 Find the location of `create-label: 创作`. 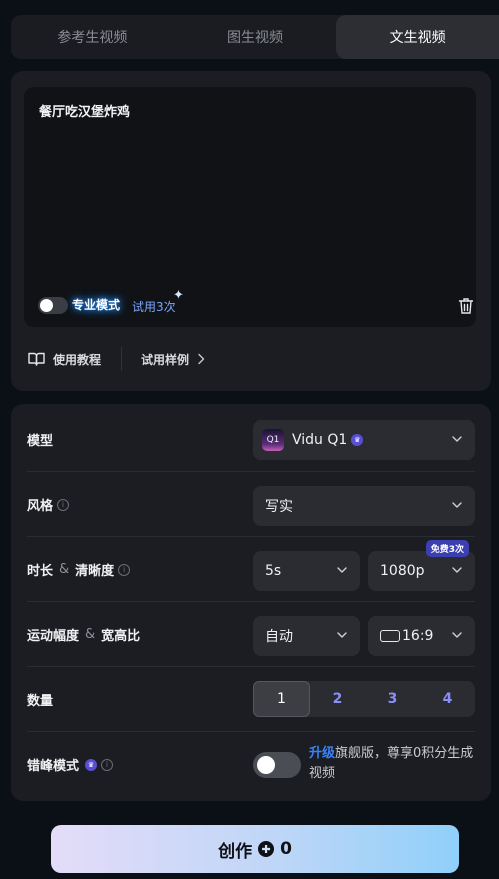

create-label: 创作 is located at coordinates (235, 851).